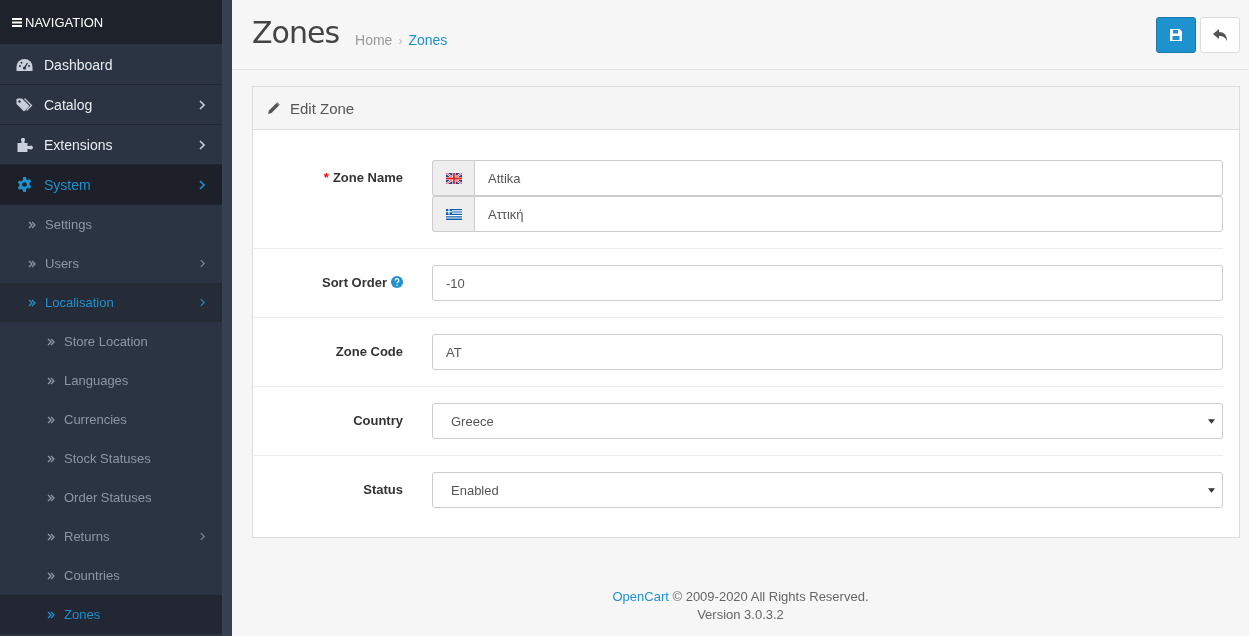  Describe the element at coordinates (24, 184) in the screenshot. I see `settings-icon` at that location.